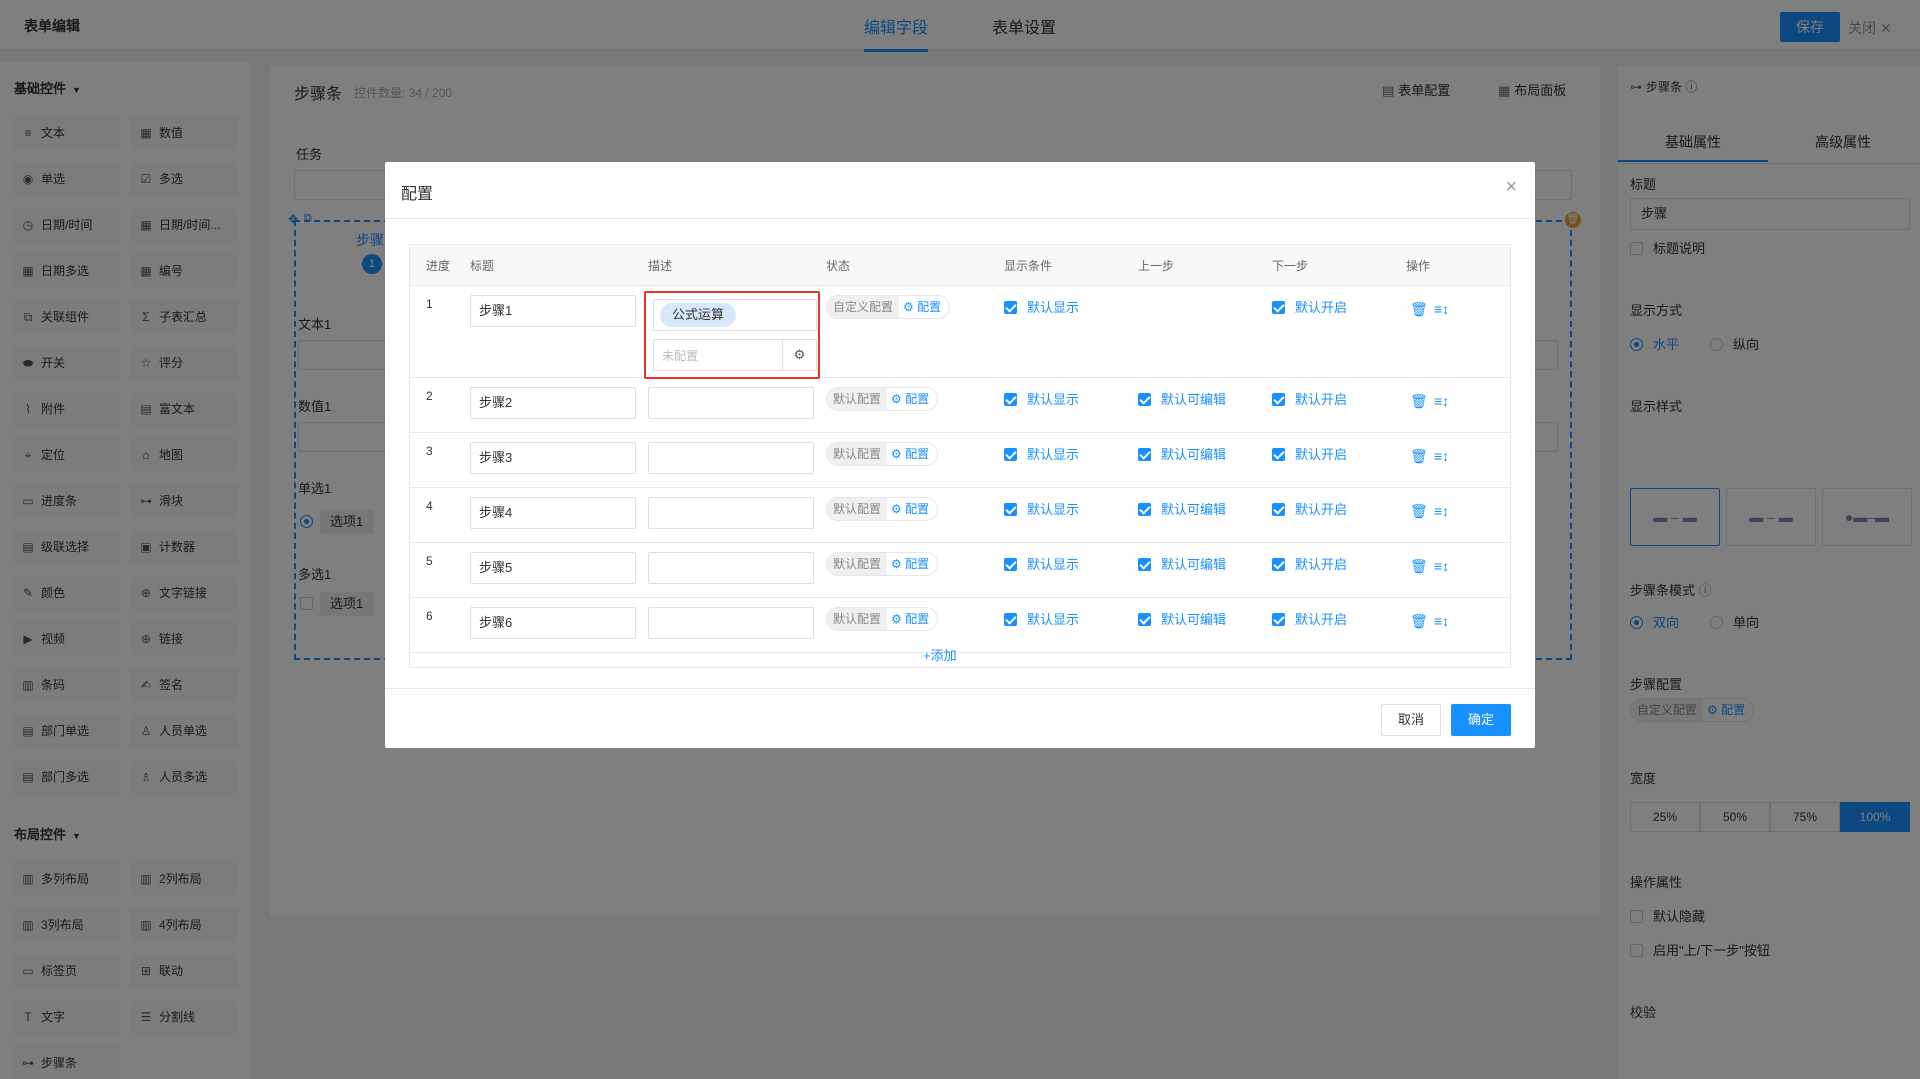 Image resolution: width=1920 pixels, height=1079 pixels. Describe the element at coordinates (553, 458) in the screenshot. I see `step-title-input: 步骤3` at that location.